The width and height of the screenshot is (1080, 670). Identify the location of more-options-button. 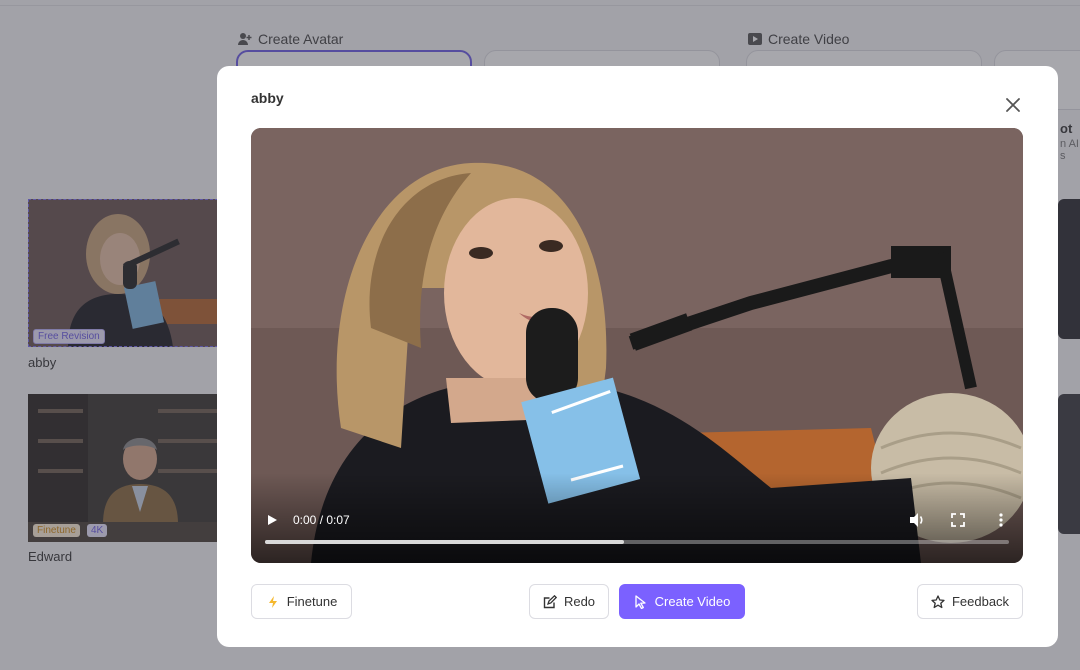
(1001, 520).